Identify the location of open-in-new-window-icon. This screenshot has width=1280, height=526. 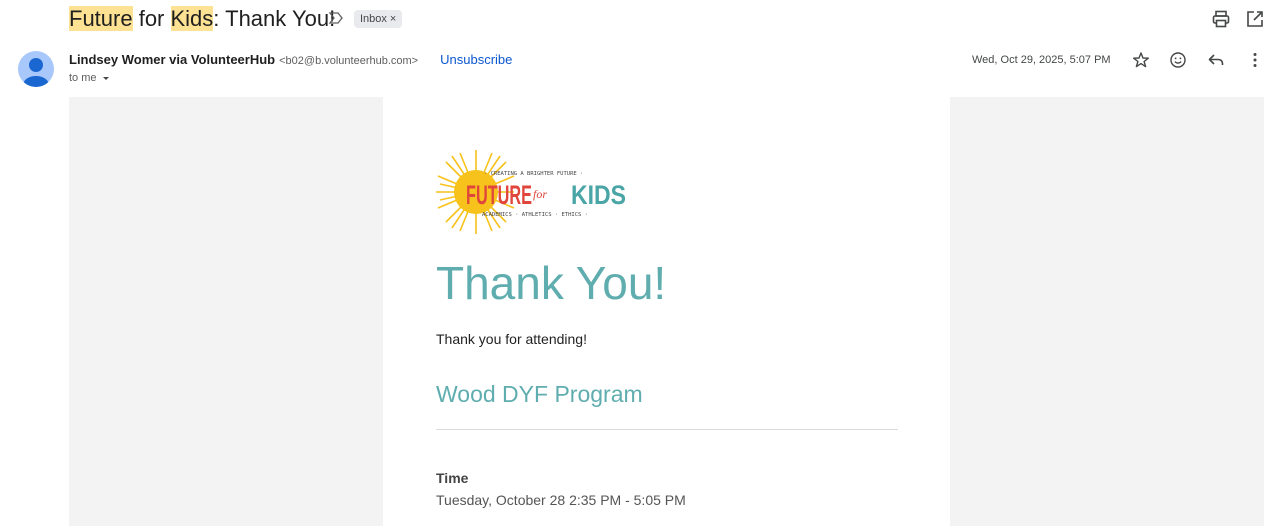
(1255, 19).